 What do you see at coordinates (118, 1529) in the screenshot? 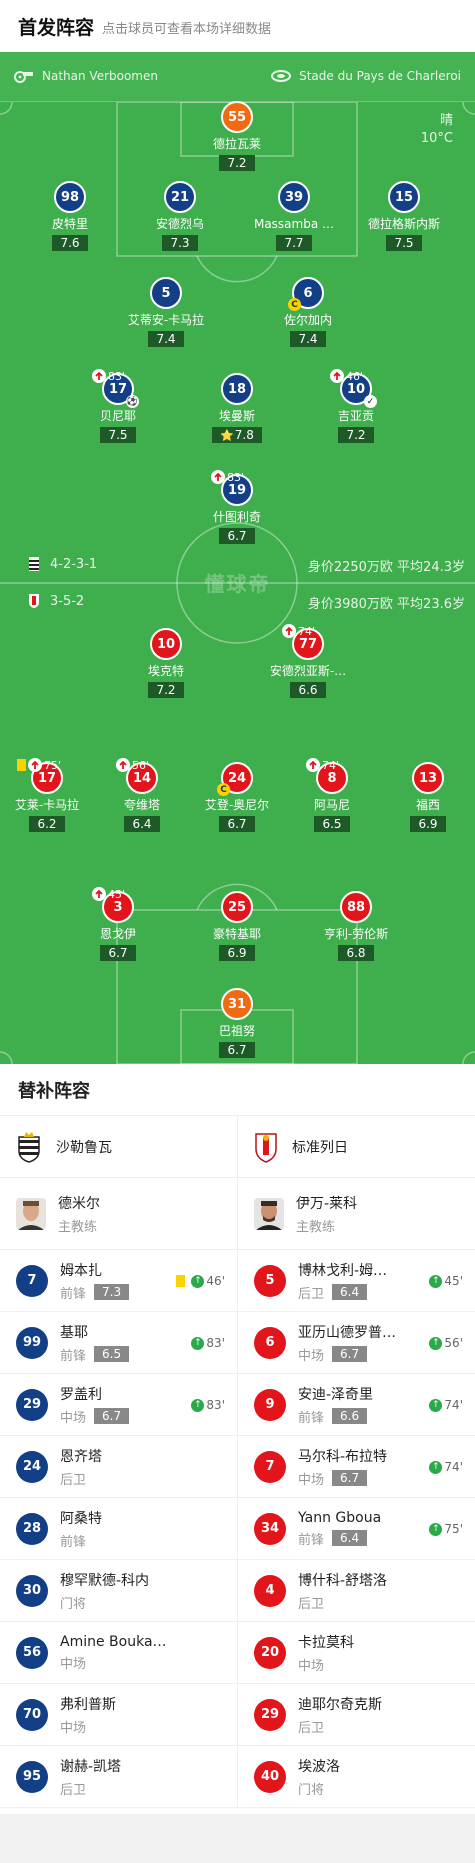
I see `sub-row: 28 阿桑特 前锋` at bounding box center [118, 1529].